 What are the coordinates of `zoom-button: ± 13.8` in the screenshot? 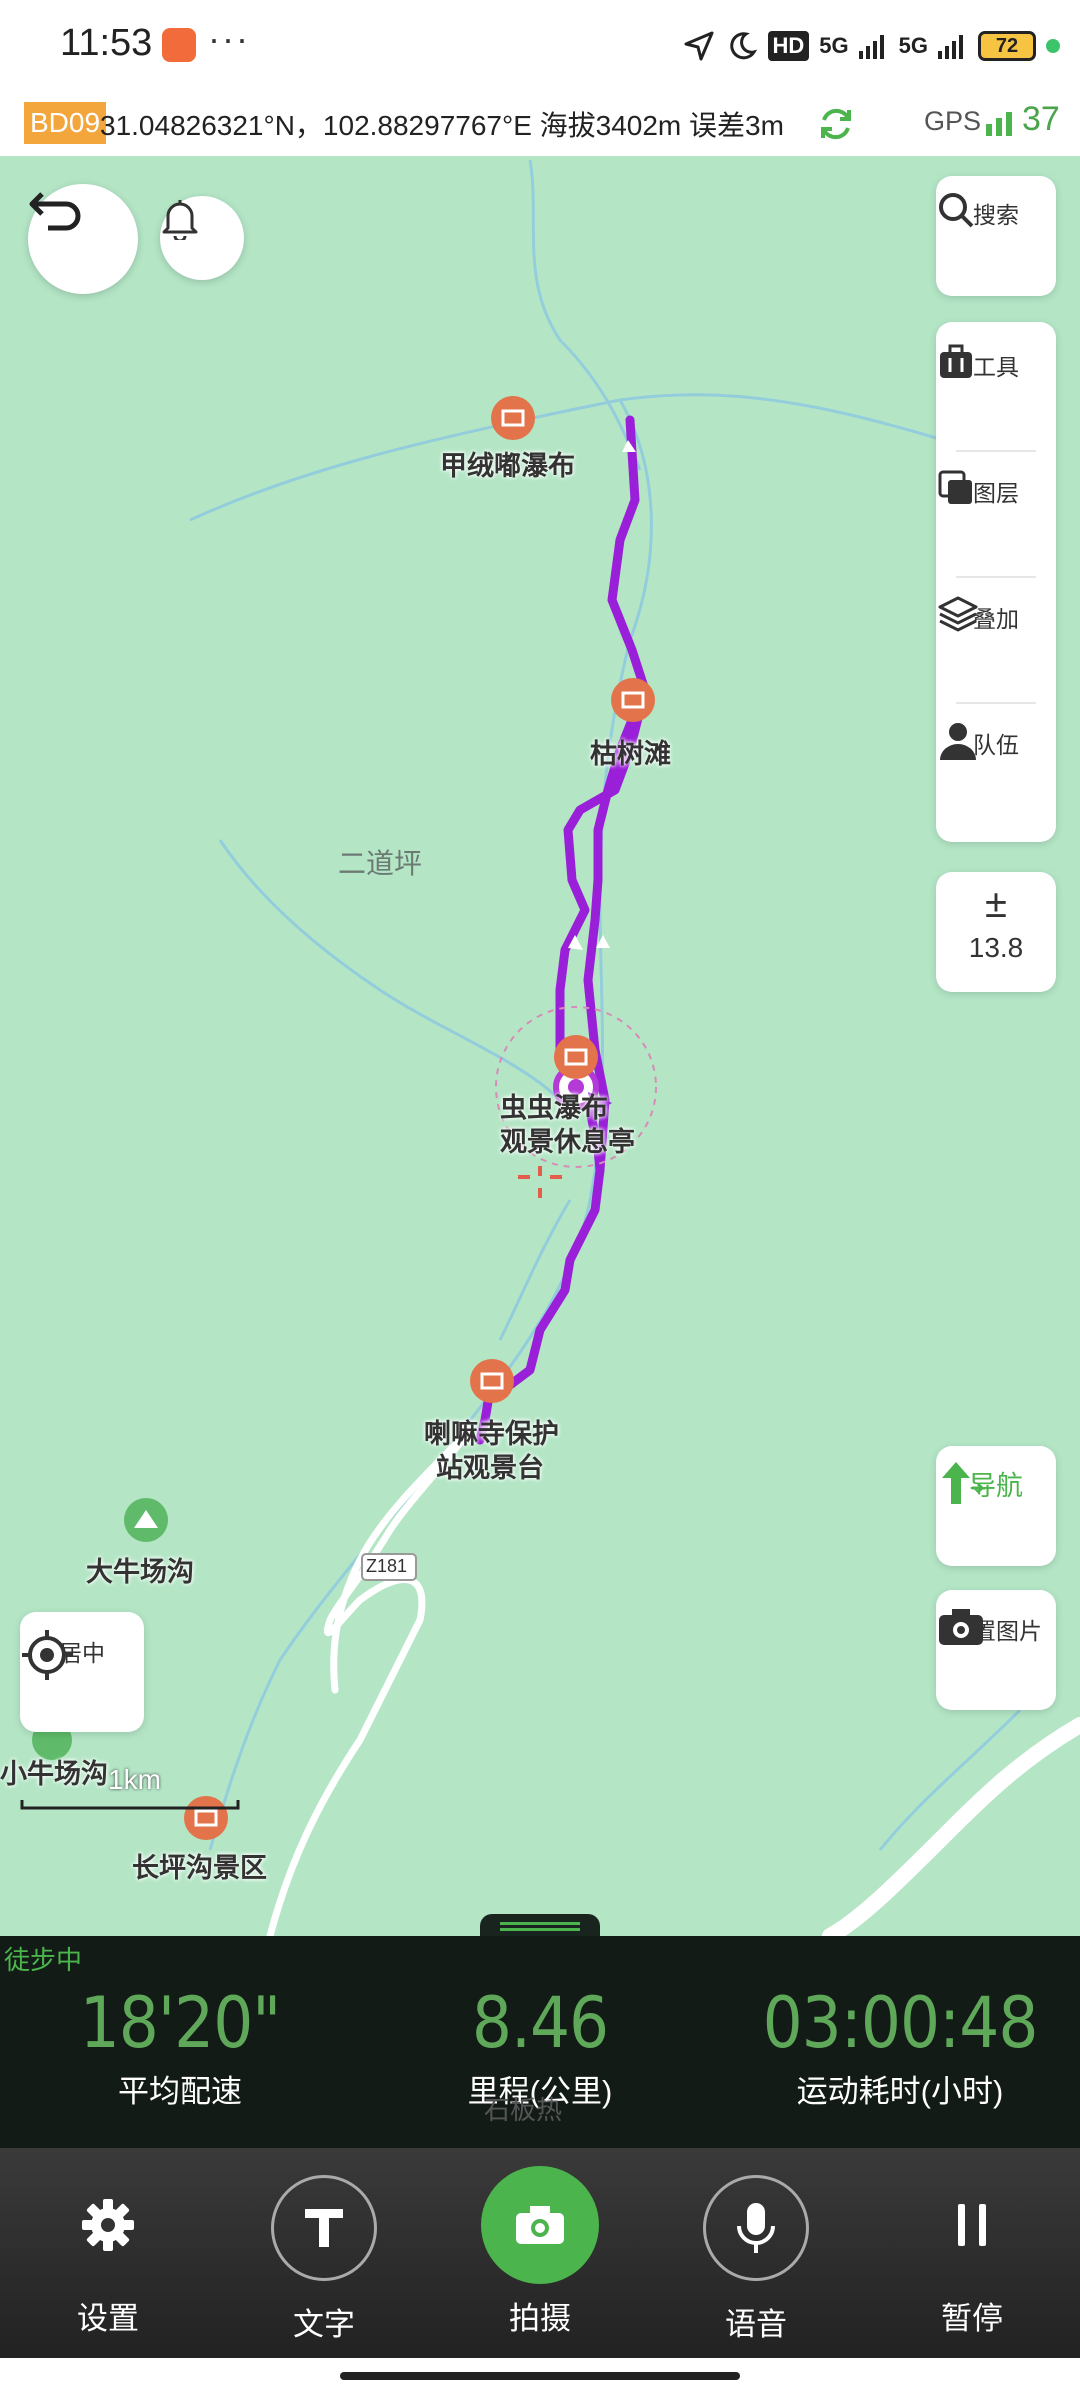 It's located at (996, 932).